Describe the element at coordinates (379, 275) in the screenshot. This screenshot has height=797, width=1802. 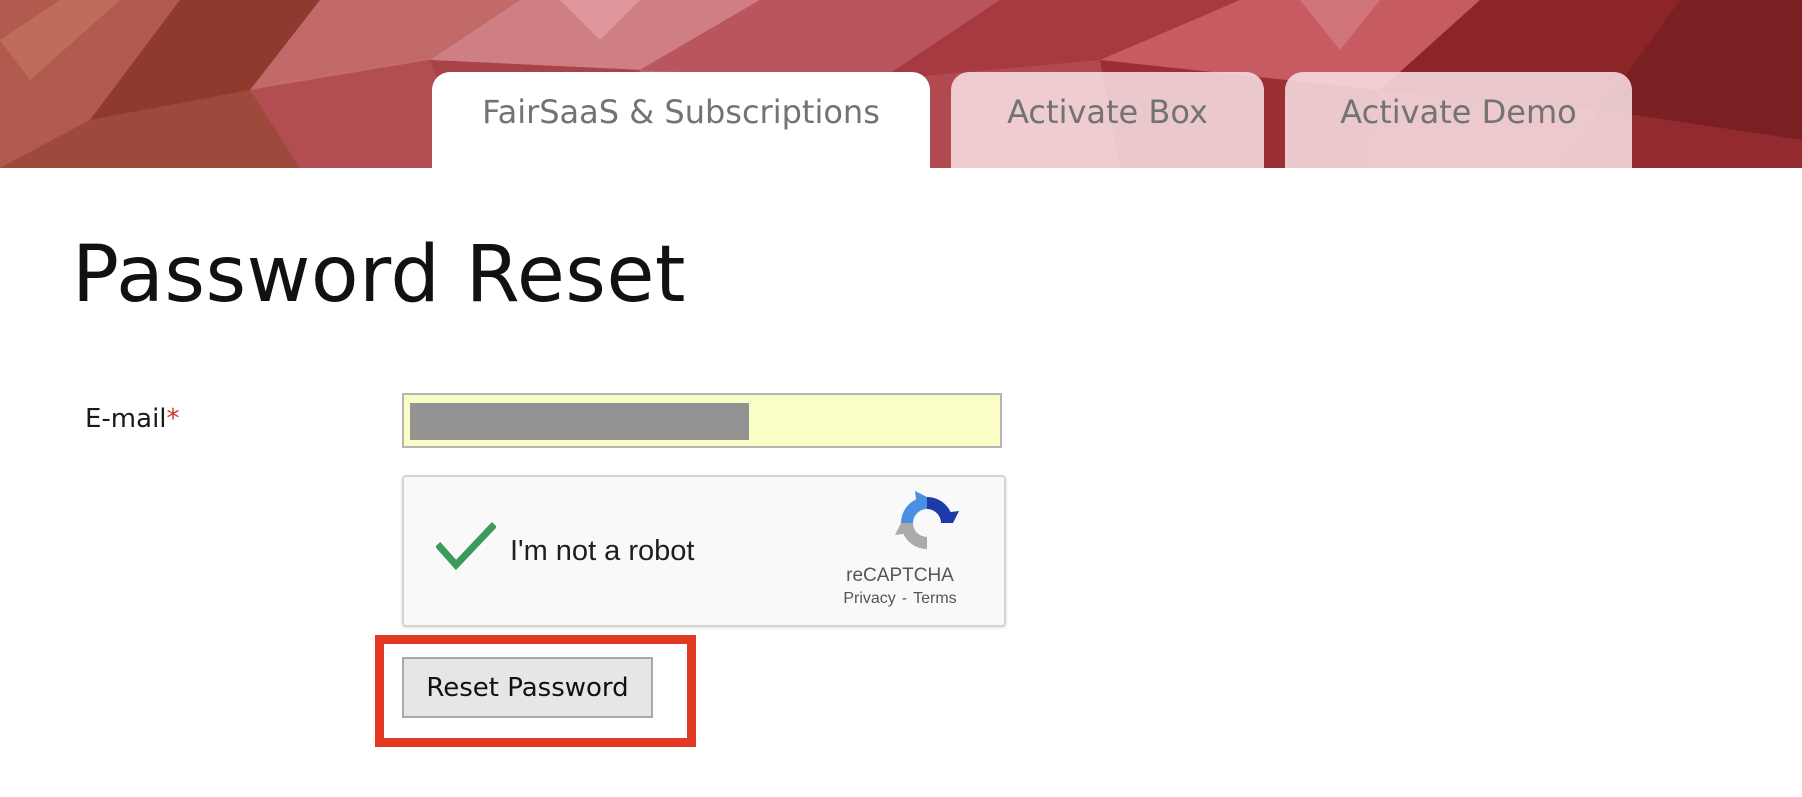
I see `page-title: Password Reset` at that location.